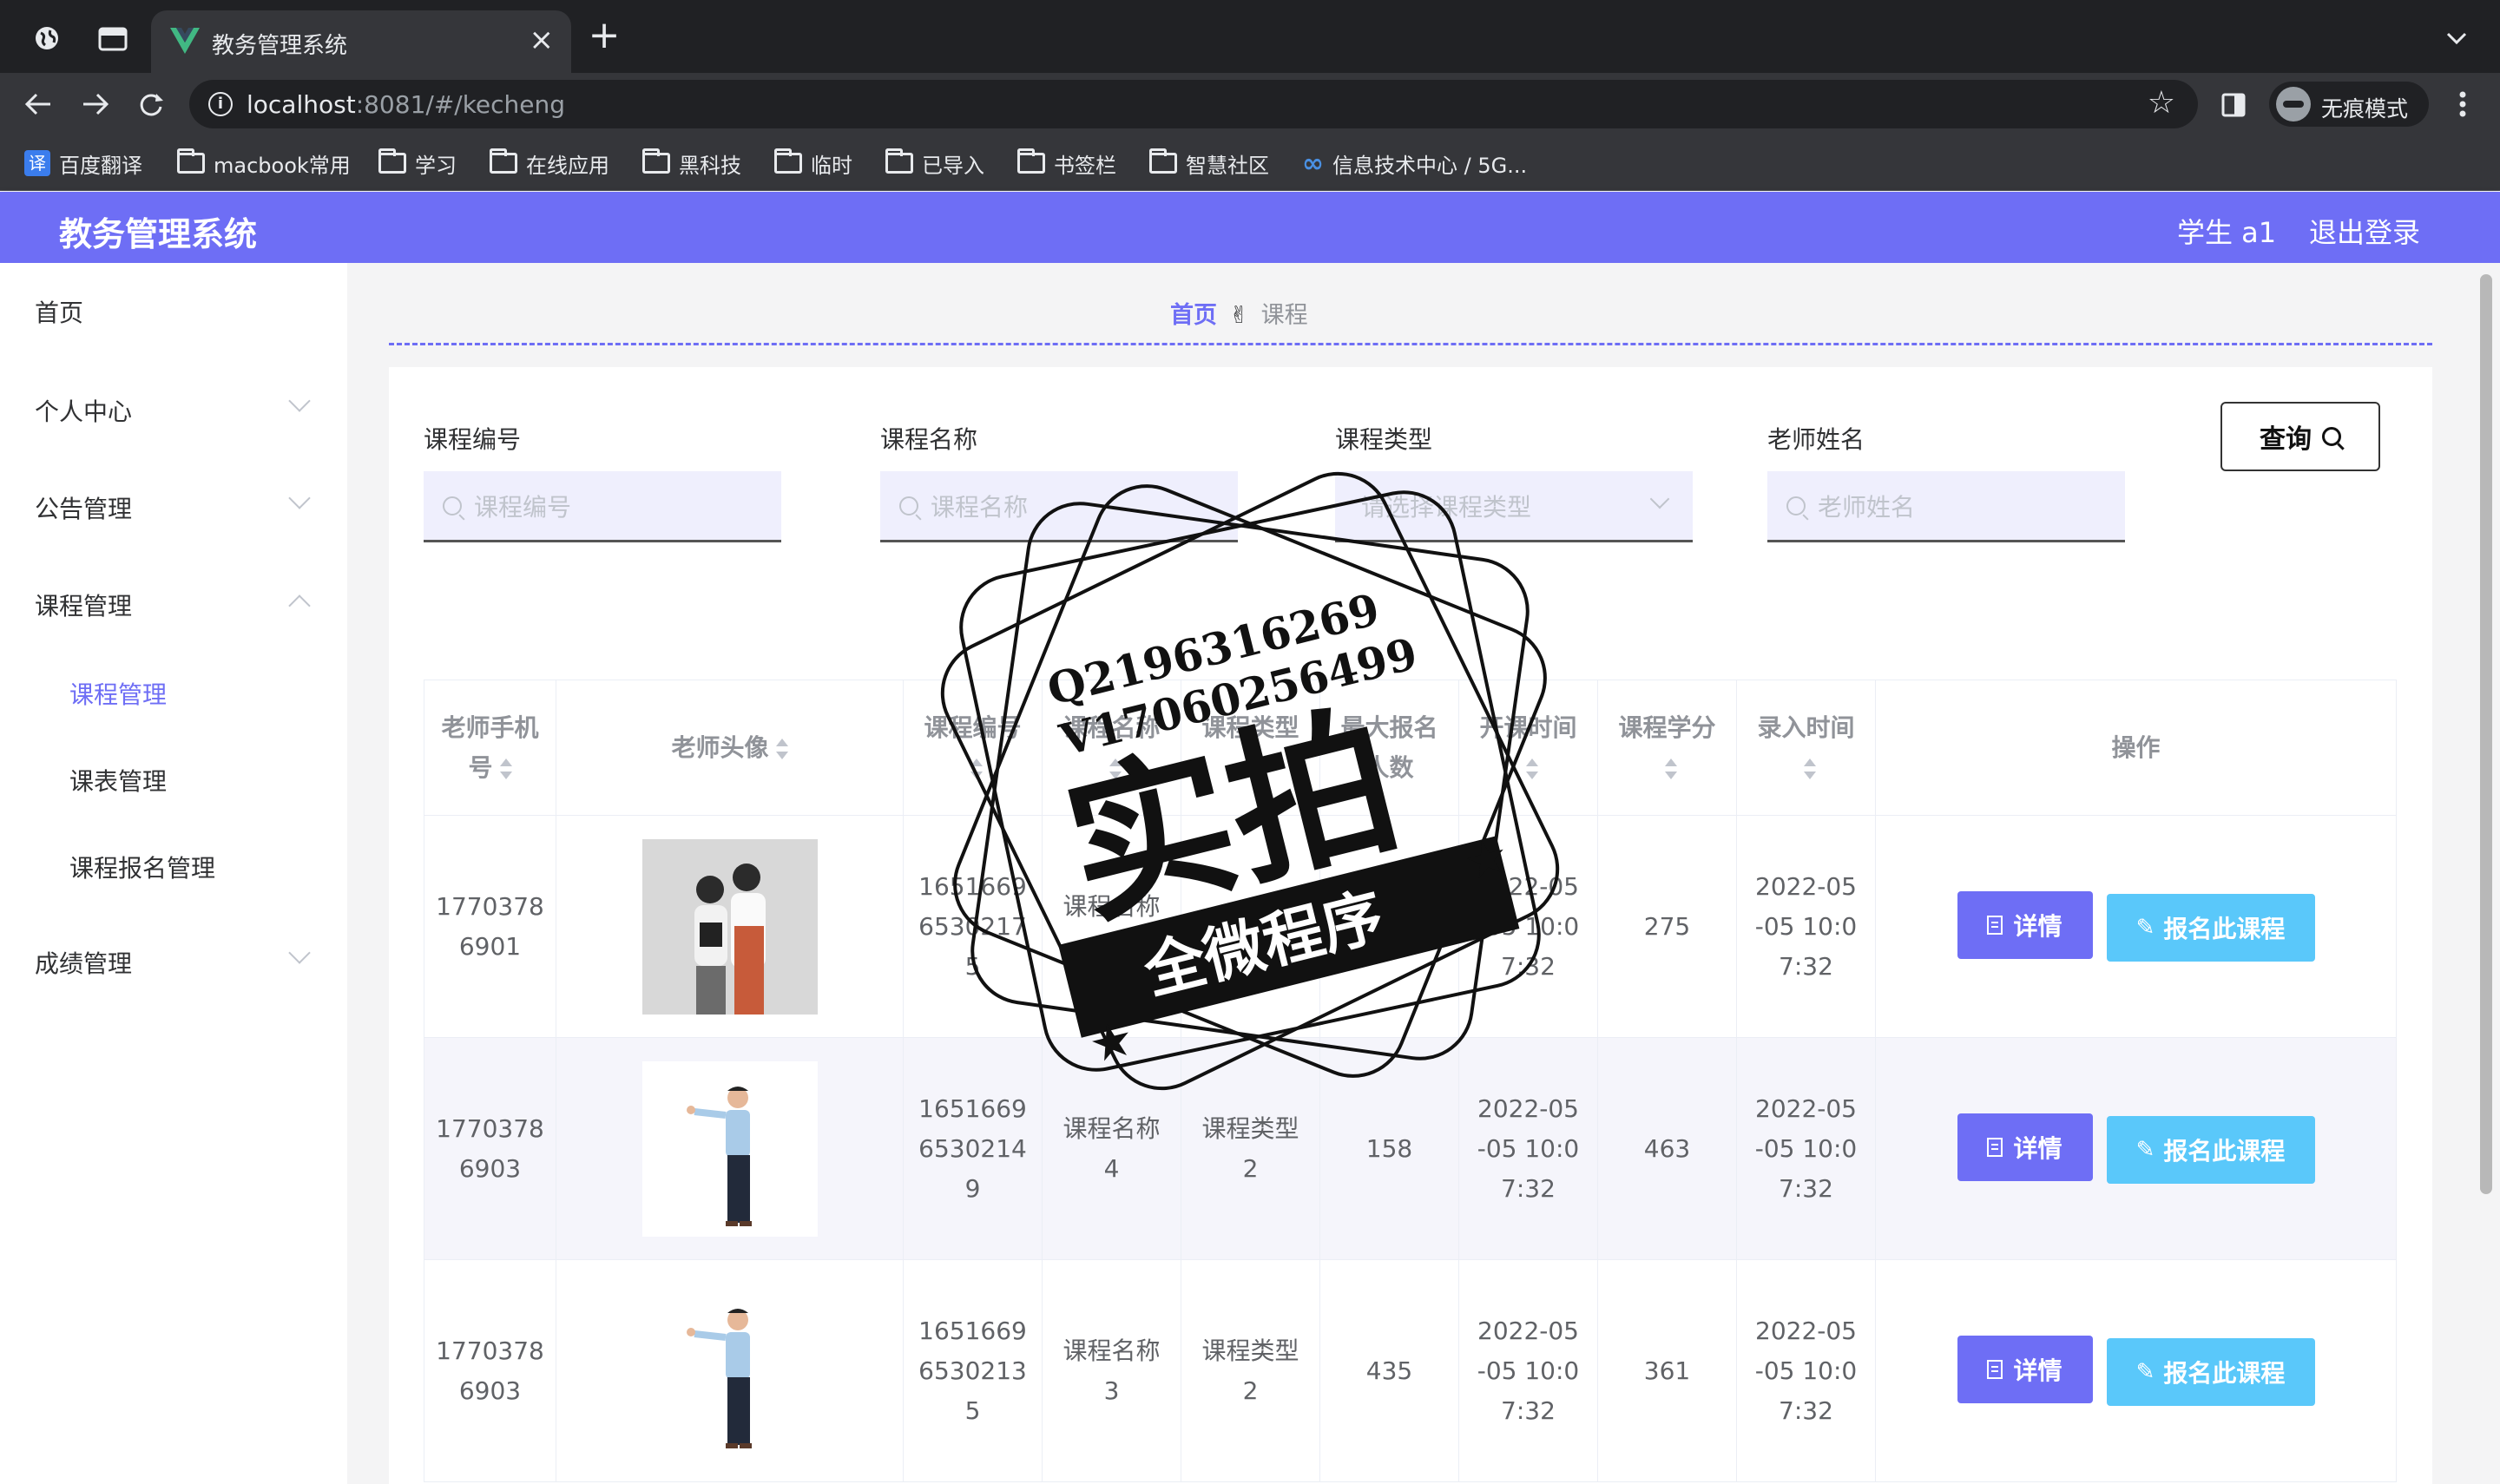  Describe the element at coordinates (2300, 437) in the screenshot. I see `query-button: 查询` at that location.